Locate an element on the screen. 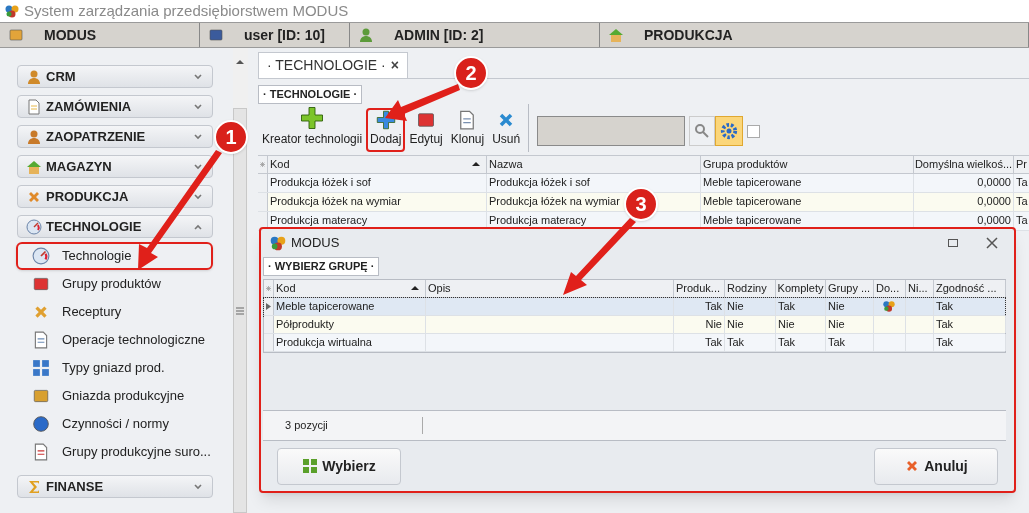 The height and width of the screenshot is (513, 1029). sidebar-item: Czynności / normy is located at coordinates (114, 424).